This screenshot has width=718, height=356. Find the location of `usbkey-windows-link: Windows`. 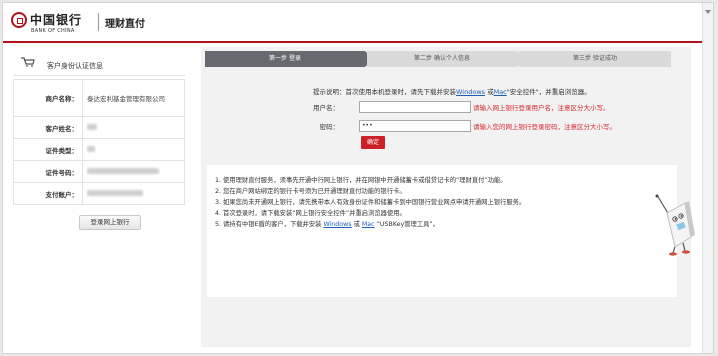

usbkey-windows-link: Windows is located at coordinates (337, 224).